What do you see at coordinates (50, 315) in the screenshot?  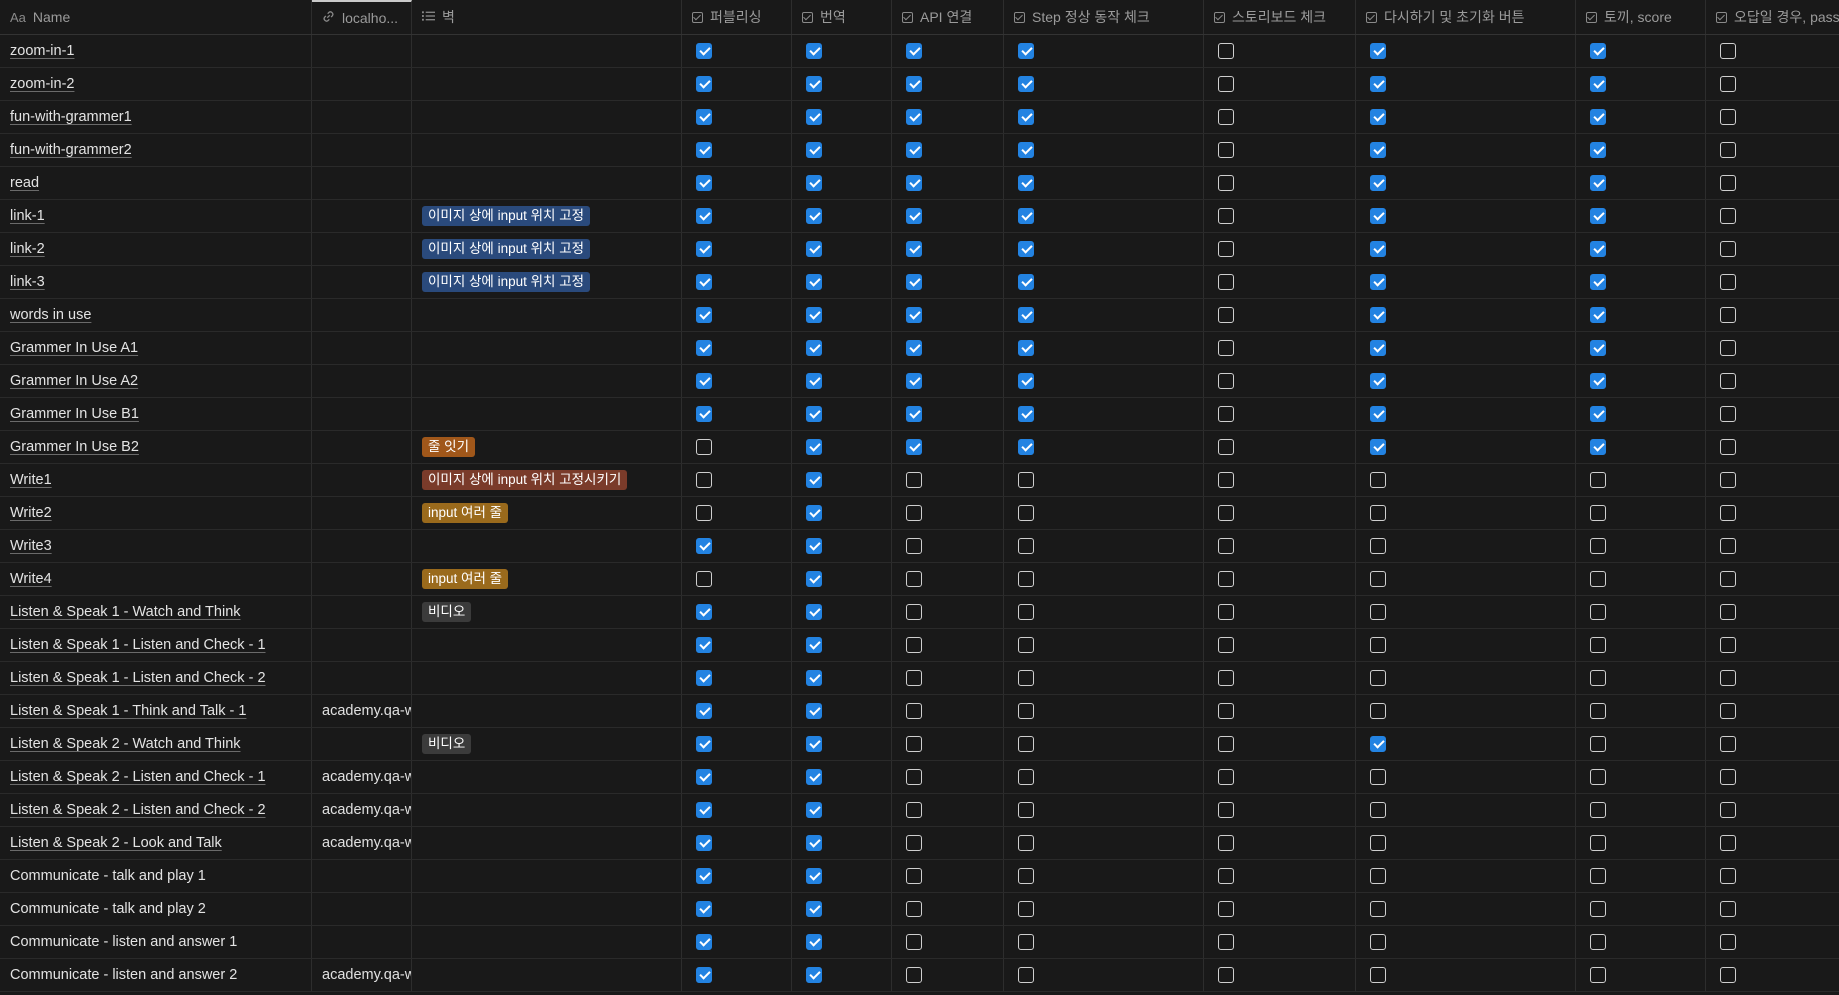 I see `row-name-link: words in use` at bounding box center [50, 315].